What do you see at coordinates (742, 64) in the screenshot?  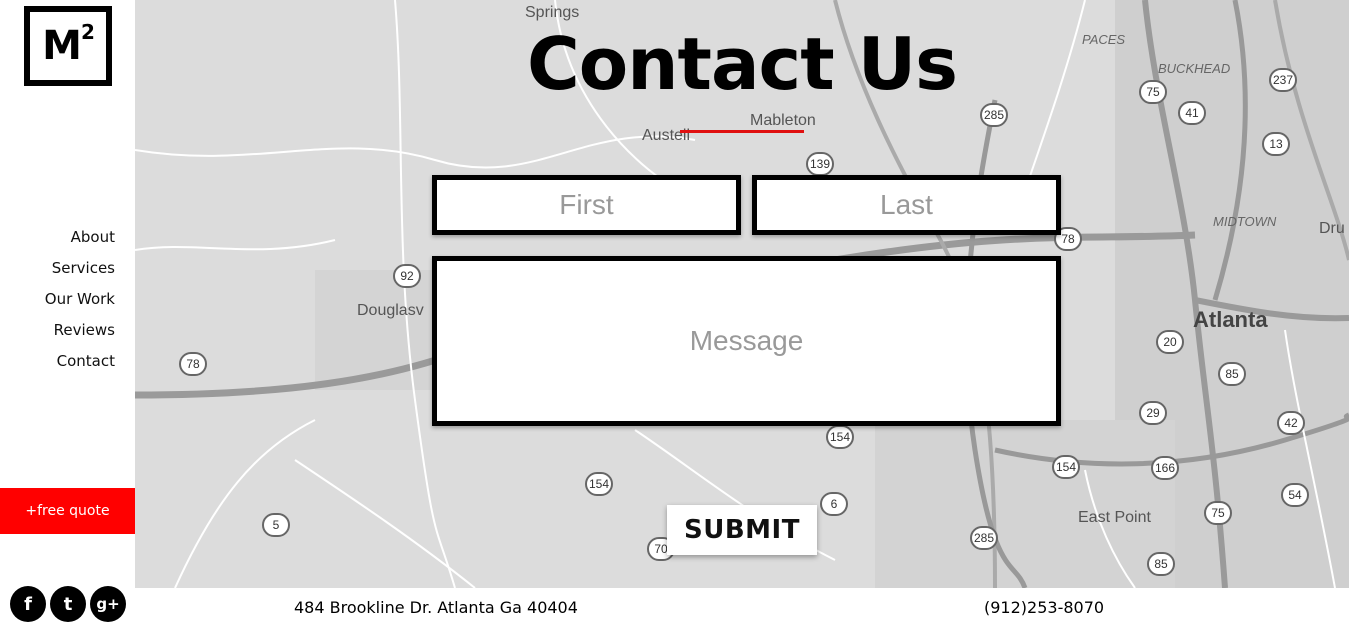 I see `page-title: Contact Us` at bounding box center [742, 64].